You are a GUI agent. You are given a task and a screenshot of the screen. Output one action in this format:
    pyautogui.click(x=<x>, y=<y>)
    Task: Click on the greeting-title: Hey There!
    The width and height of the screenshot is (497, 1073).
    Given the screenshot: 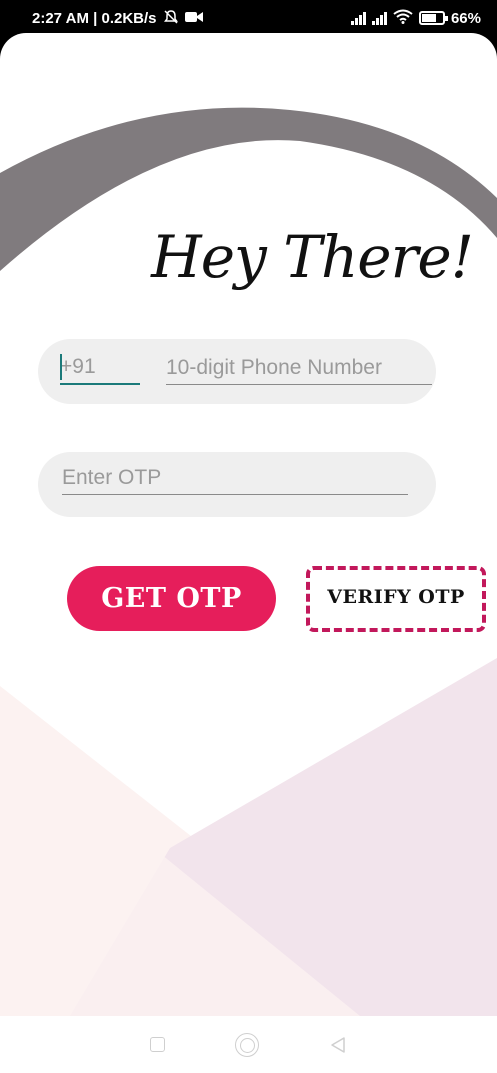 What is the action you would take?
    pyautogui.click(x=312, y=257)
    